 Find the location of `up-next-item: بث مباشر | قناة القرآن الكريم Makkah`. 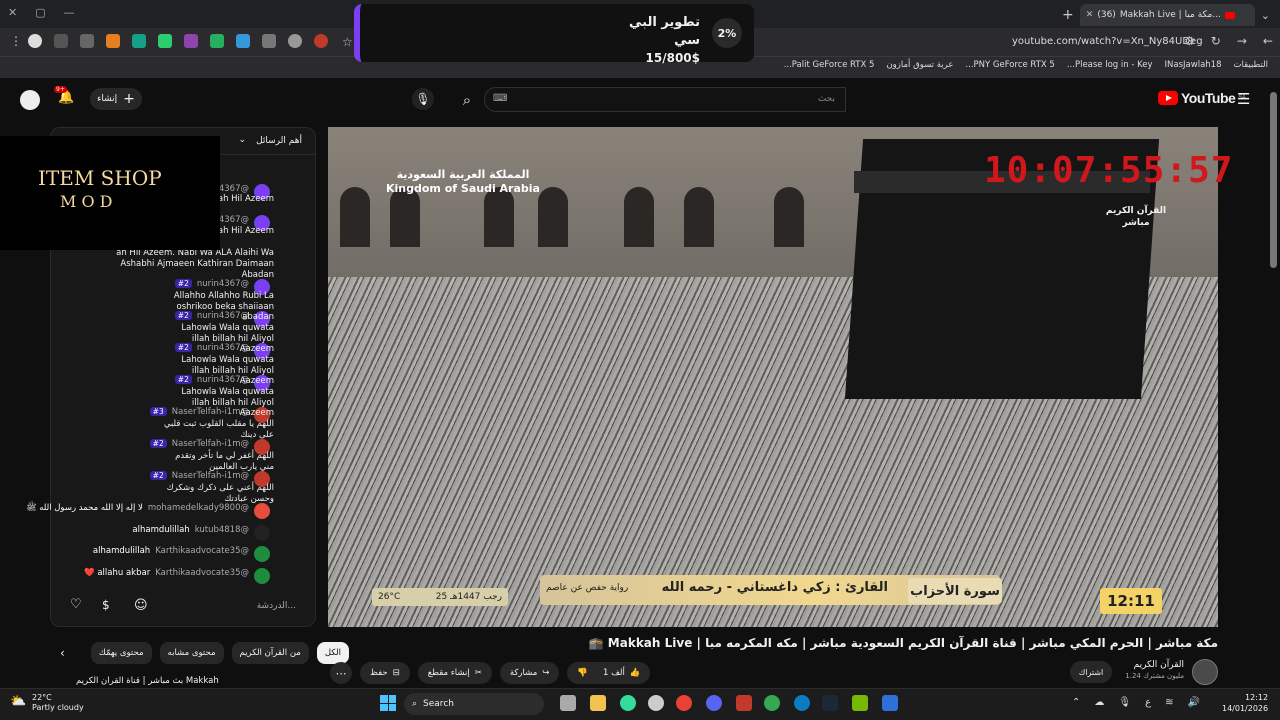

up-next-item: بث مباشر | قناة القرآن الكريم Makkah is located at coordinates (196, 682).